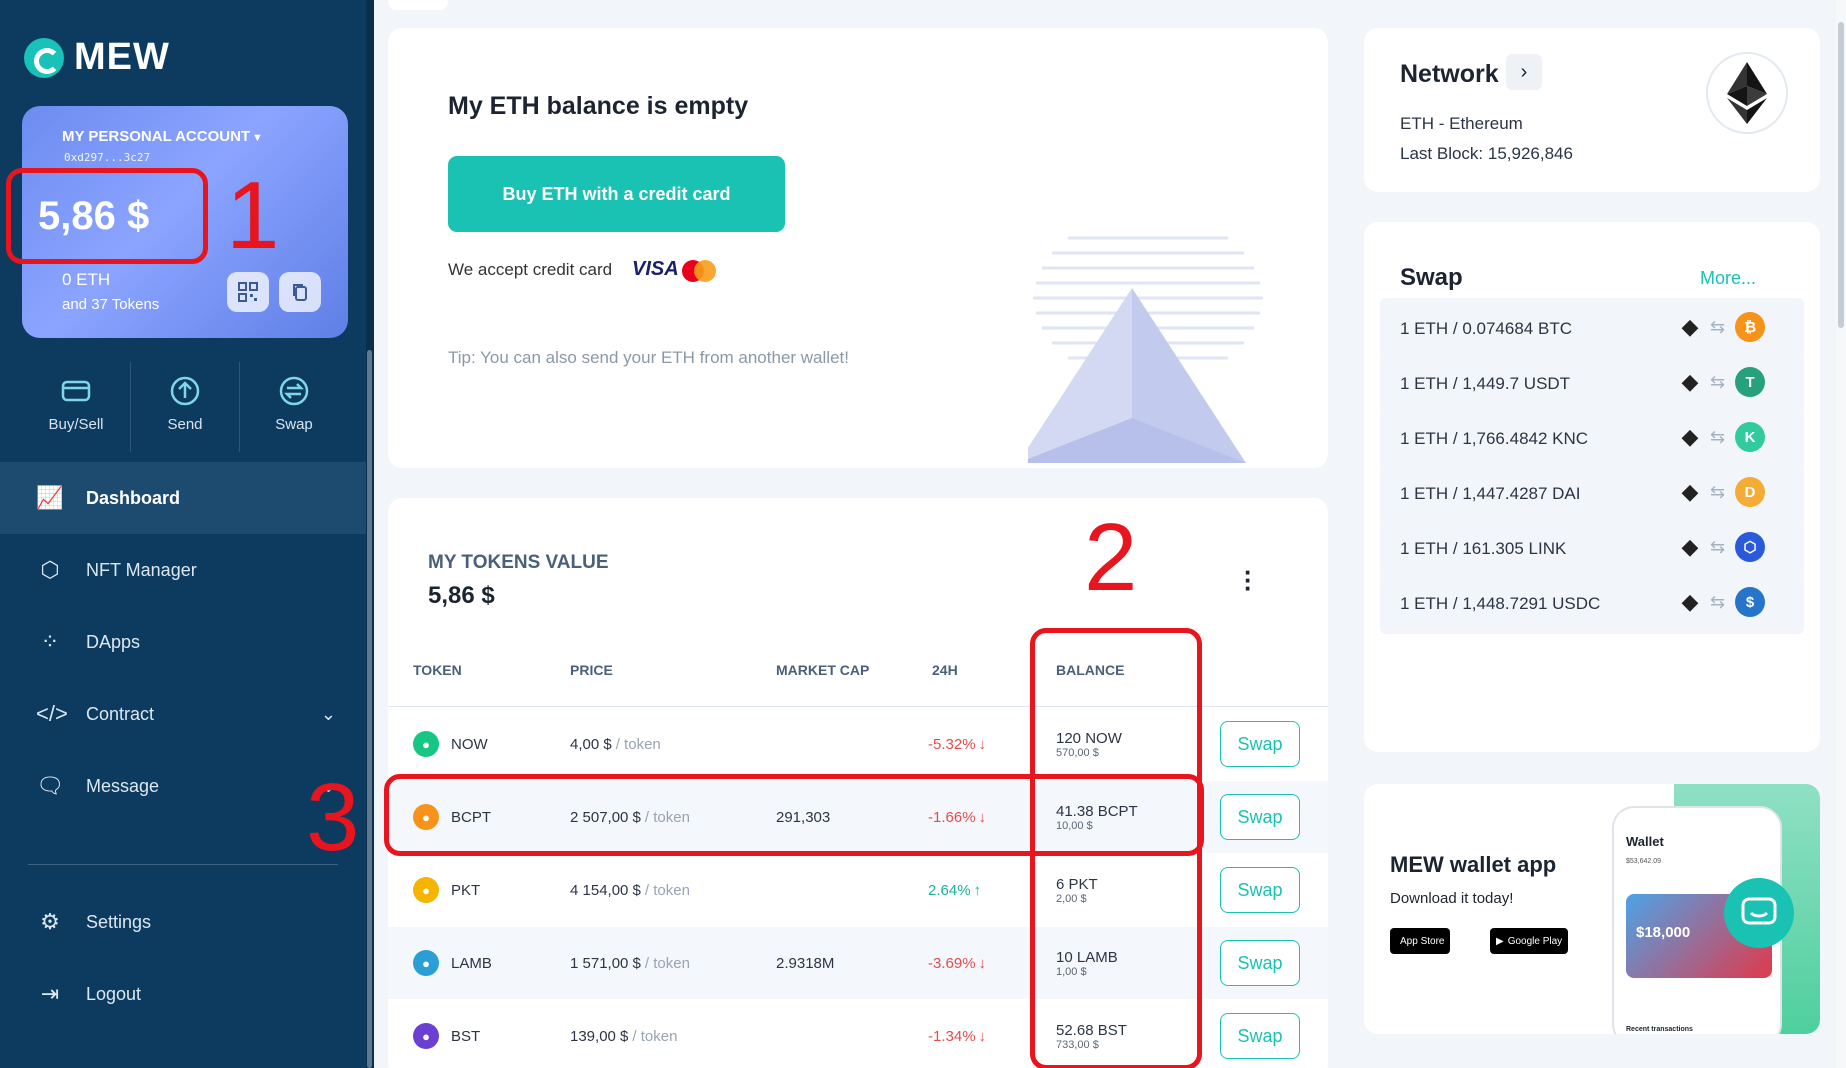  I want to click on swap-pair-row: 1 ETH / 1,447.4287 DAI ◆ ⇆ D, so click(1592, 493).